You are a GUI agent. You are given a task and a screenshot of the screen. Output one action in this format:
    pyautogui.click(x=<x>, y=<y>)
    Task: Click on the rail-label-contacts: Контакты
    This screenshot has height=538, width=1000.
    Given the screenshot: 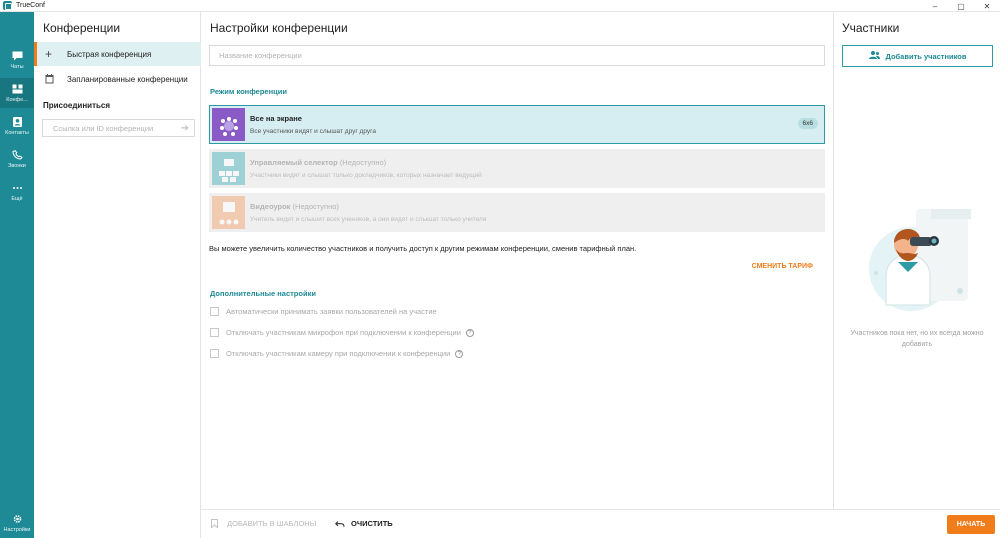 What is the action you would take?
    pyautogui.click(x=17, y=132)
    